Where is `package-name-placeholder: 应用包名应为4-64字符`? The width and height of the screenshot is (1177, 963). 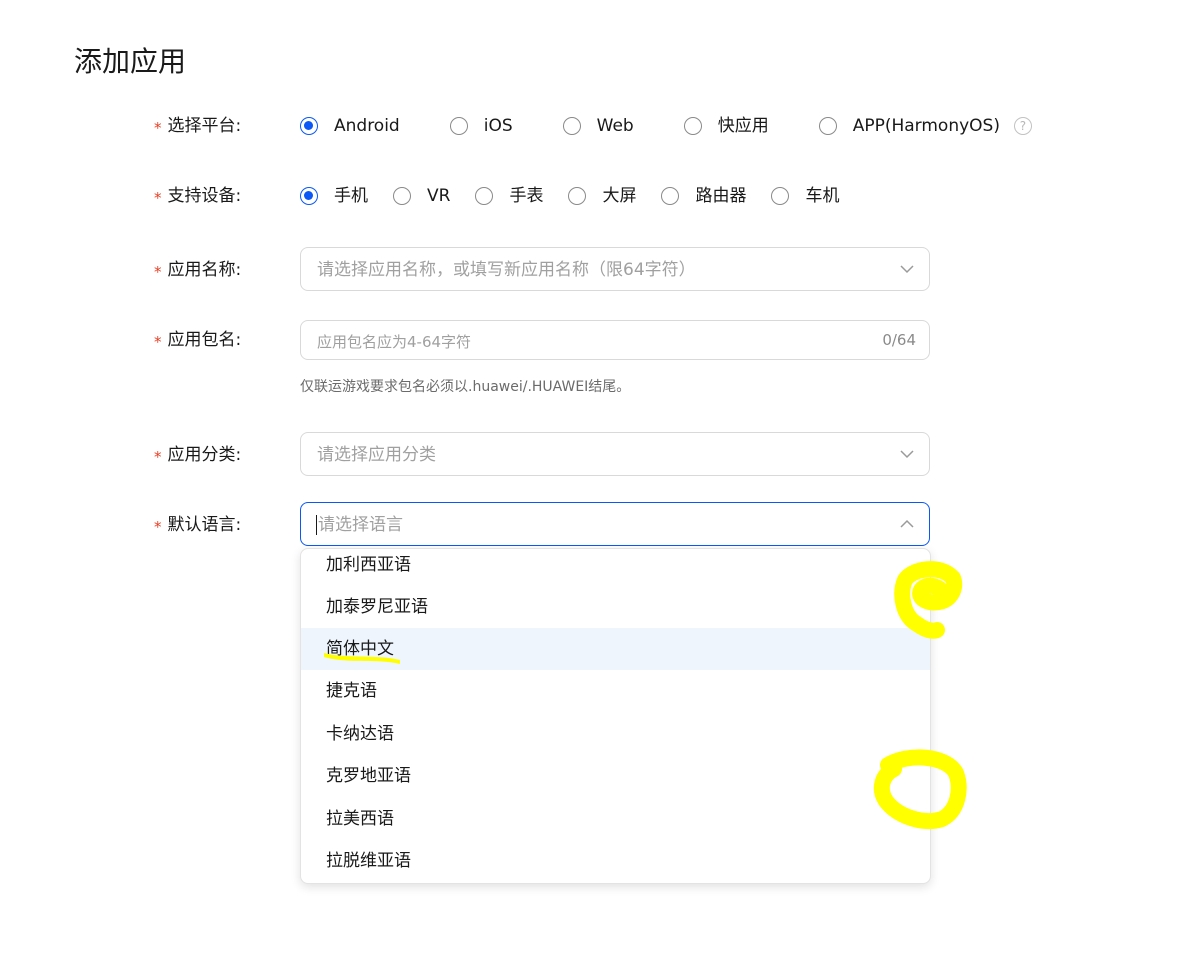 package-name-placeholder: 应用包名应为4-64字符 is located at coordinates (394, 342).